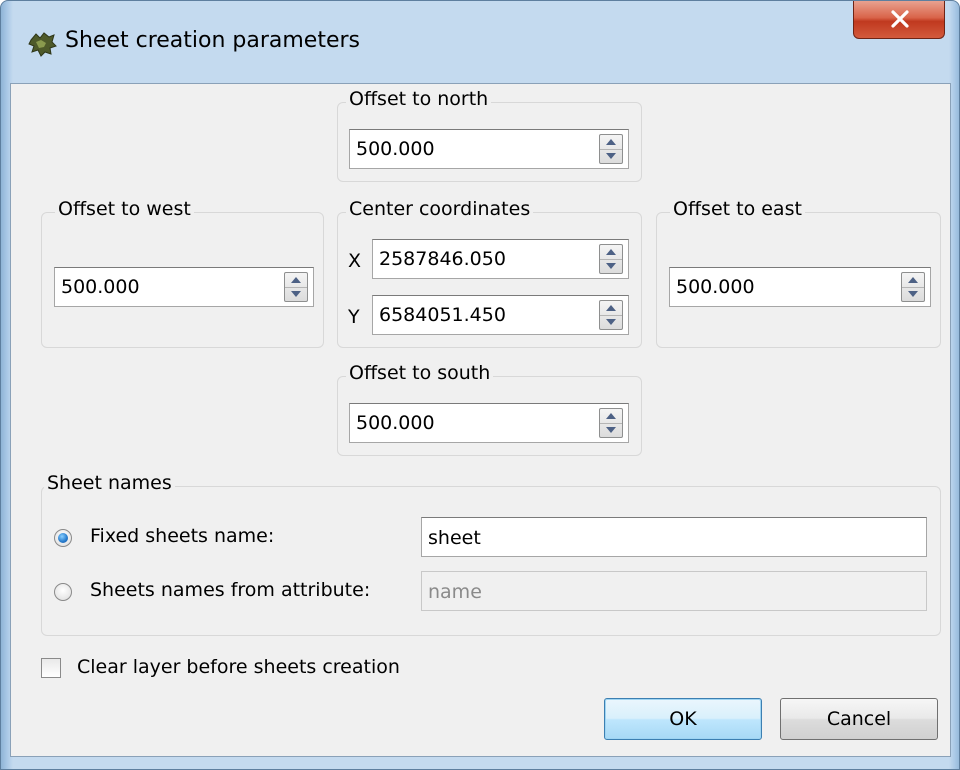 Image resolution: width=960 pixels, height=770 pixels. Describe the element at coordinates (859, 719) in the screenshot. I see `cancel-button: Cancel` at that location.